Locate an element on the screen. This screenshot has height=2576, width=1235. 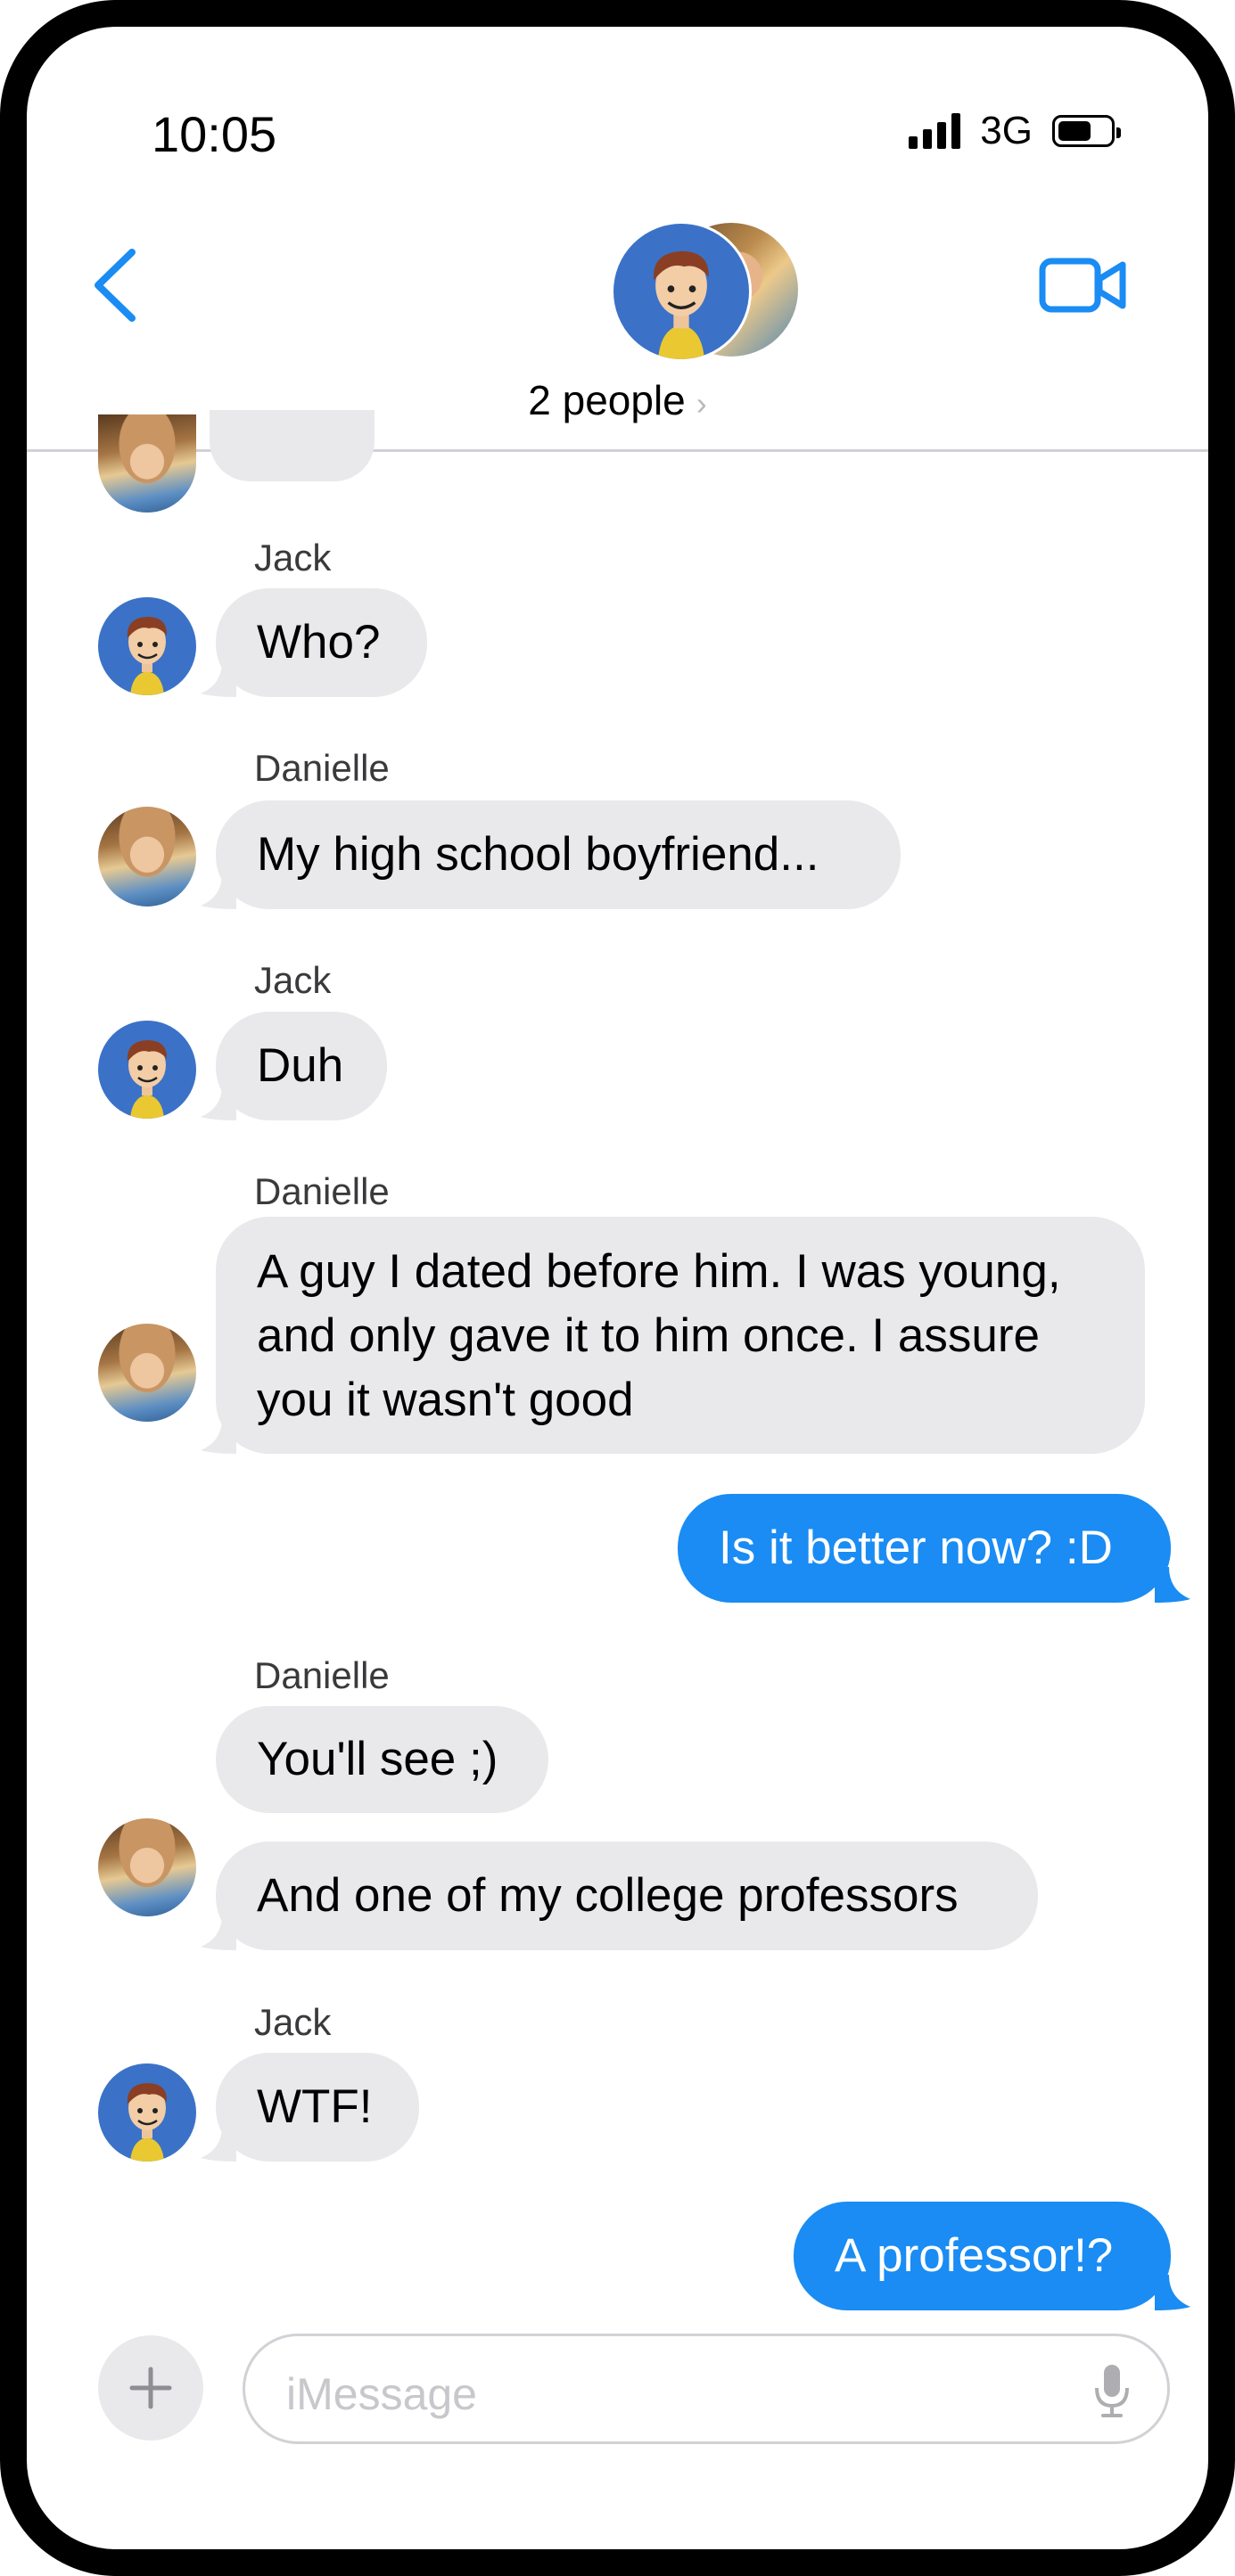
message-bubble: WTF! is located at coordinates (317, 2107).